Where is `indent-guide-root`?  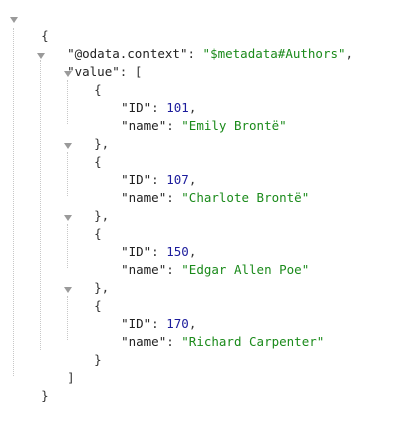
indent-guide-root is located at coordinates (13, 202).